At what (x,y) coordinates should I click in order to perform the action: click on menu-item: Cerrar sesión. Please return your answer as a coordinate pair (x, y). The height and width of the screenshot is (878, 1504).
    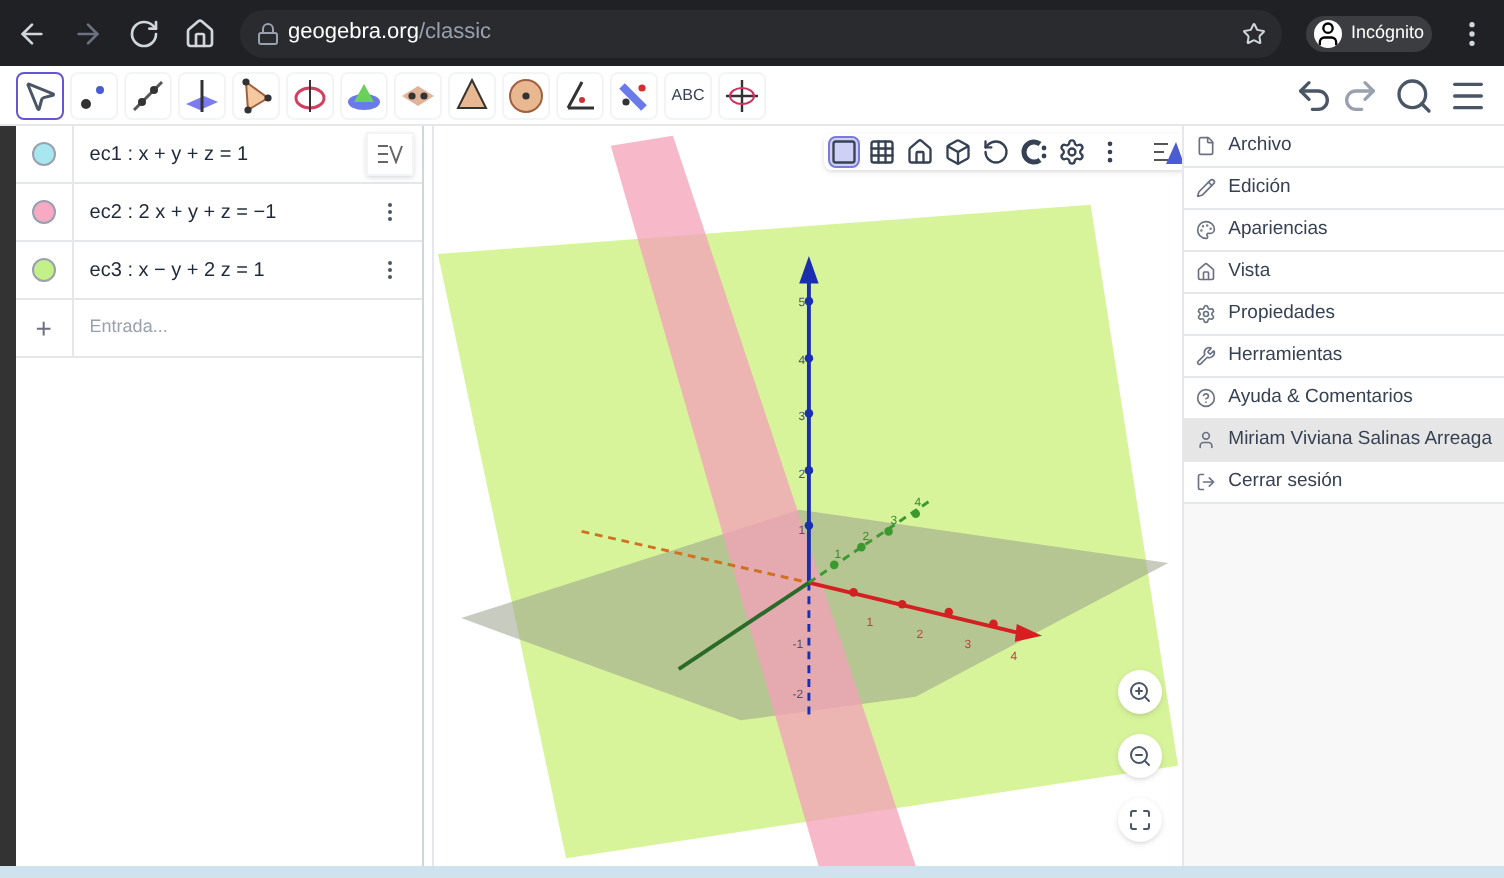
    Looking at the image, I should click on (1344, 483).